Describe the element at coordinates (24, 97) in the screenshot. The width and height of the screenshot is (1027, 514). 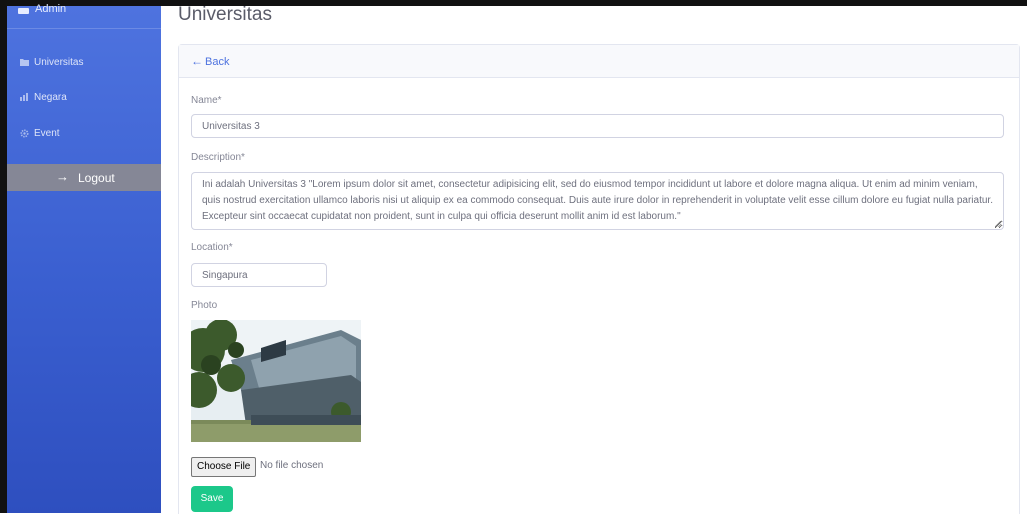
I see `bar-chart-icon` at that location.